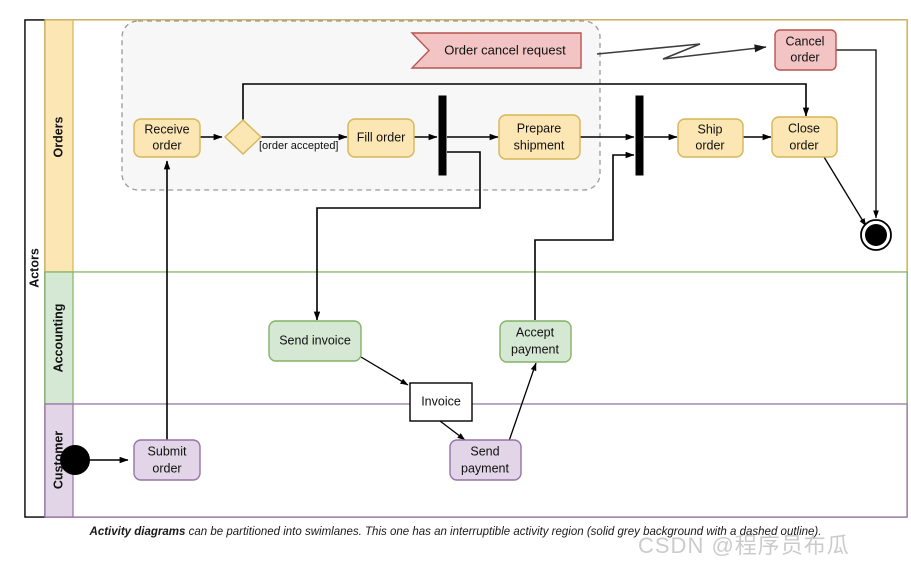  I want to click on node-accept-payment-label-line2: payment, so click(535, 349).